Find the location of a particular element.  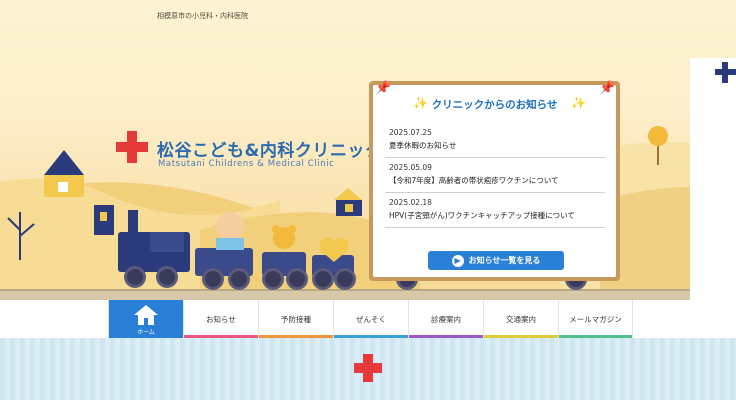

news-item: 2025.07.25 夏季休暇のお知らせ is located at coordinates (495, 140).